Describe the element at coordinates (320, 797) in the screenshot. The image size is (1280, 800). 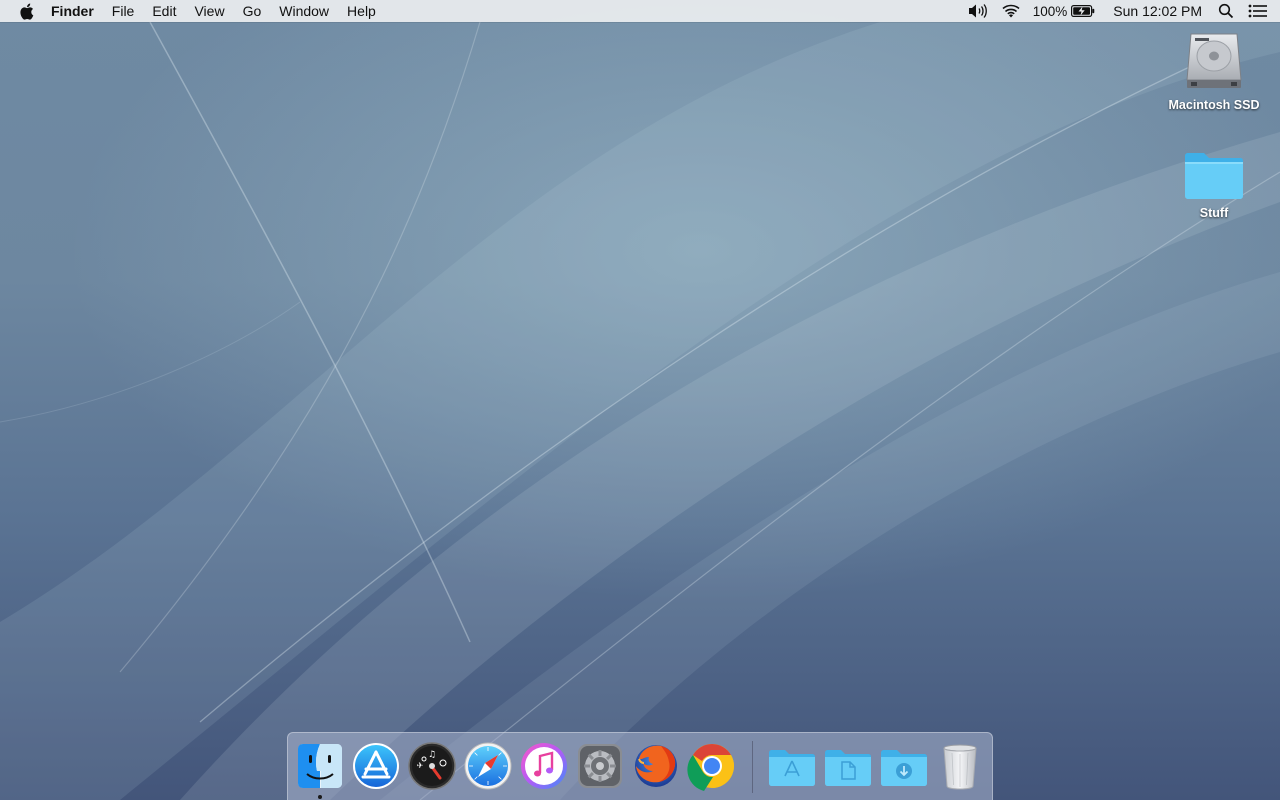
I see `running-indicator` at that location.